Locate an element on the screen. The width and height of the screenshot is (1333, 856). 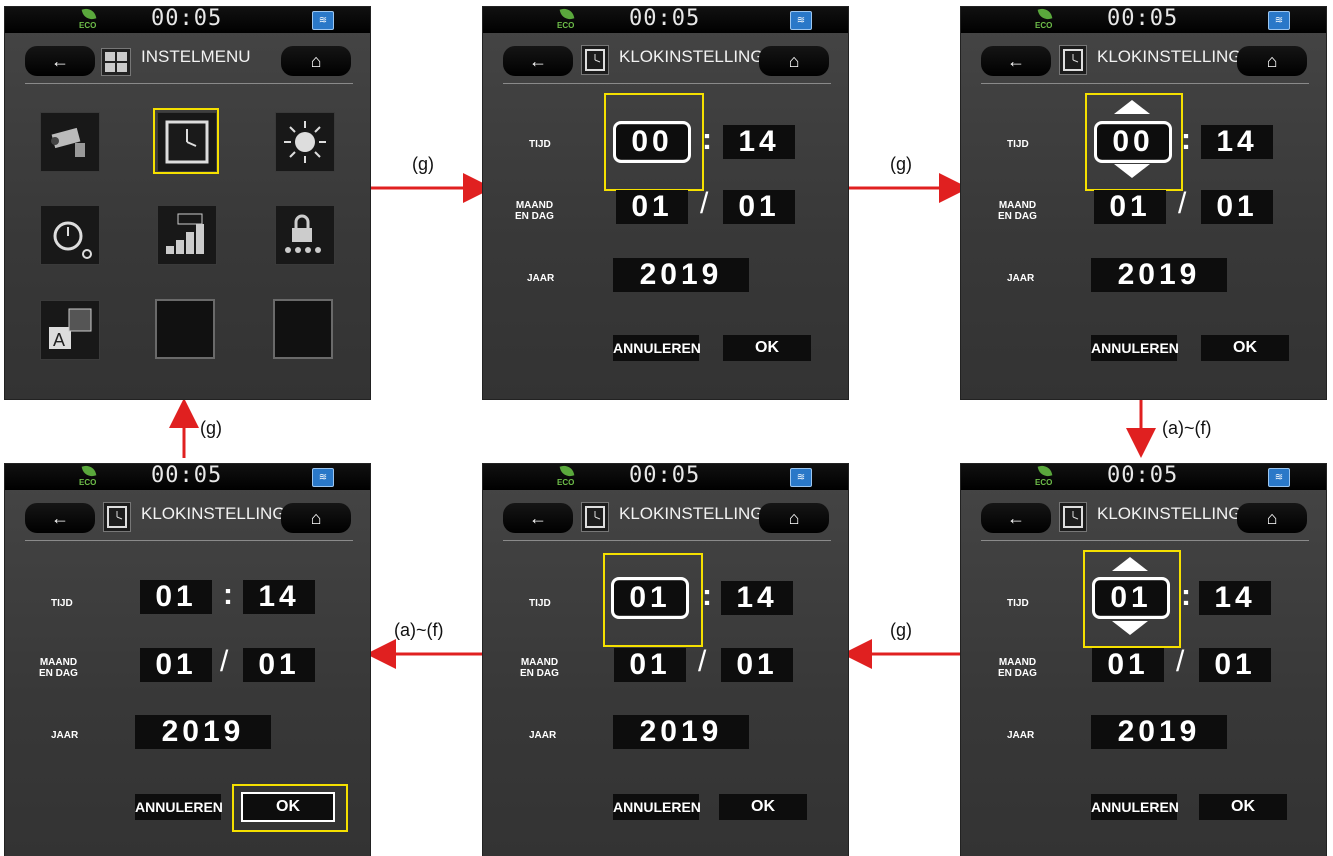
volume-icon is located at coordinates (187, 235).